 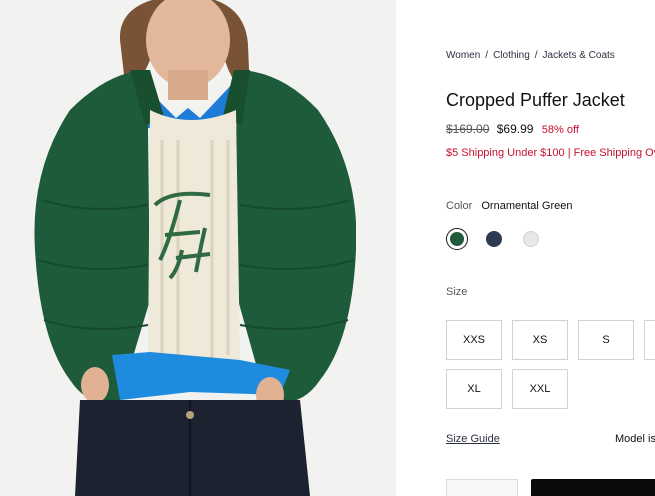 I want to click on size-label: Size, so click(x=457, y=292).